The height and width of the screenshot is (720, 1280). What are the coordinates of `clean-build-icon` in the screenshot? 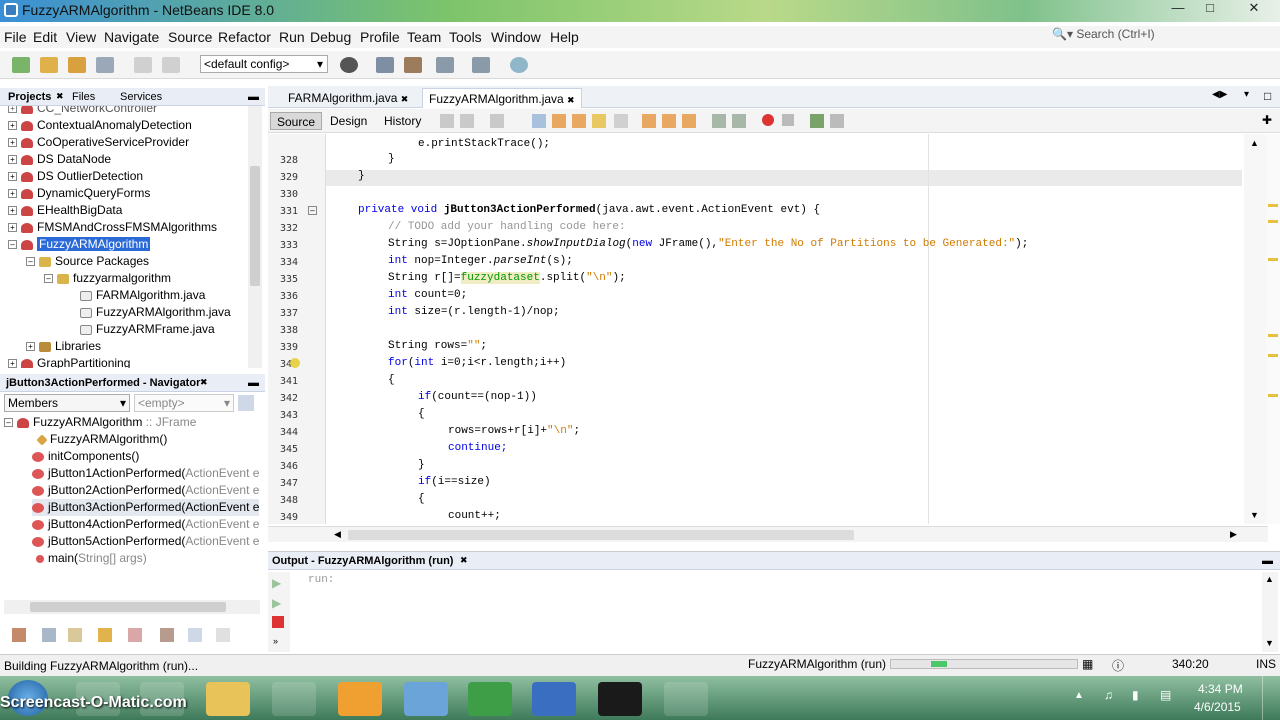 It's located at (413, 65).